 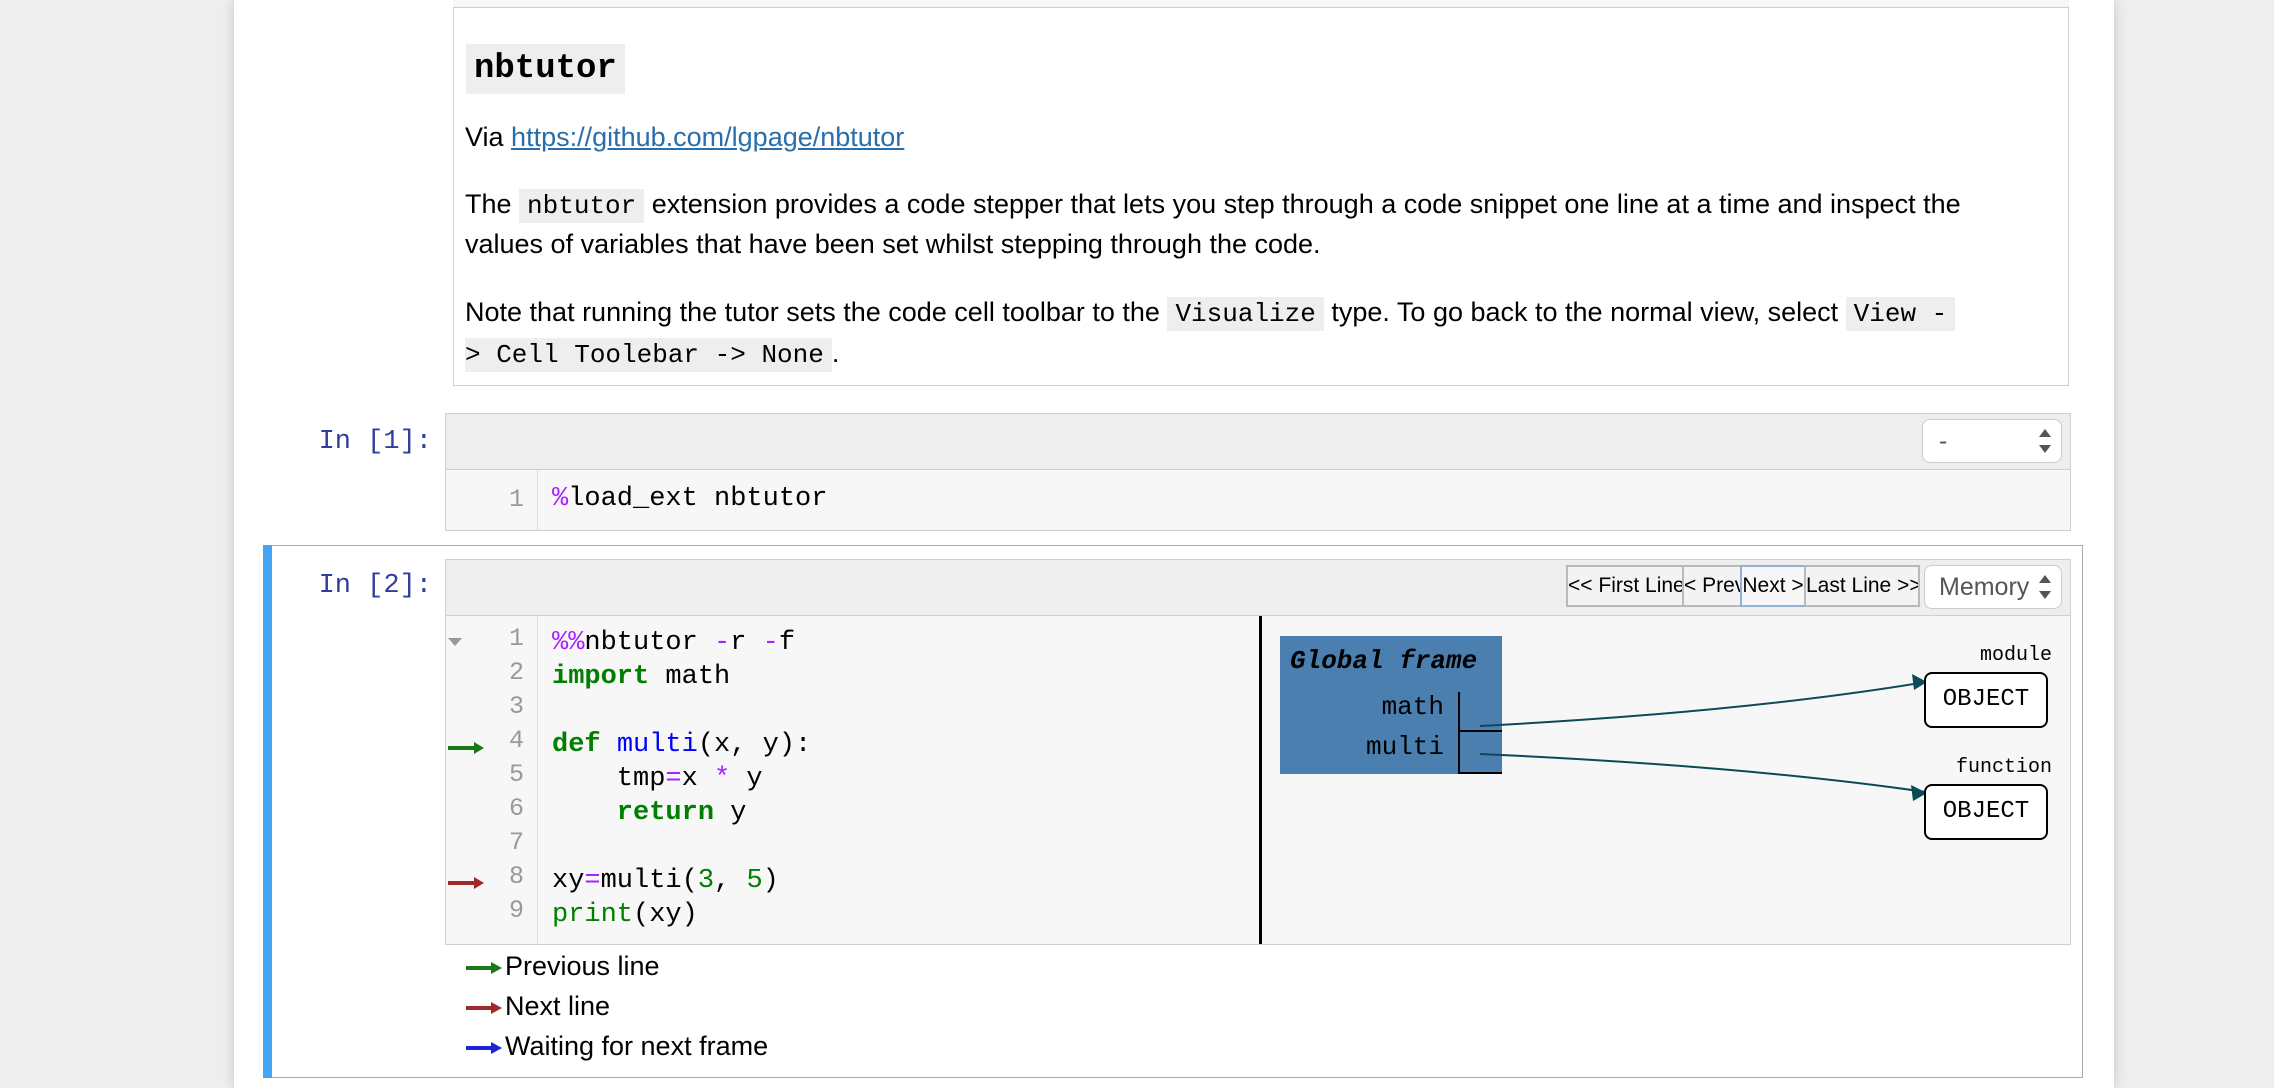 I want to click on function-object-box: OBJECT, so click(x=1986, y=812).